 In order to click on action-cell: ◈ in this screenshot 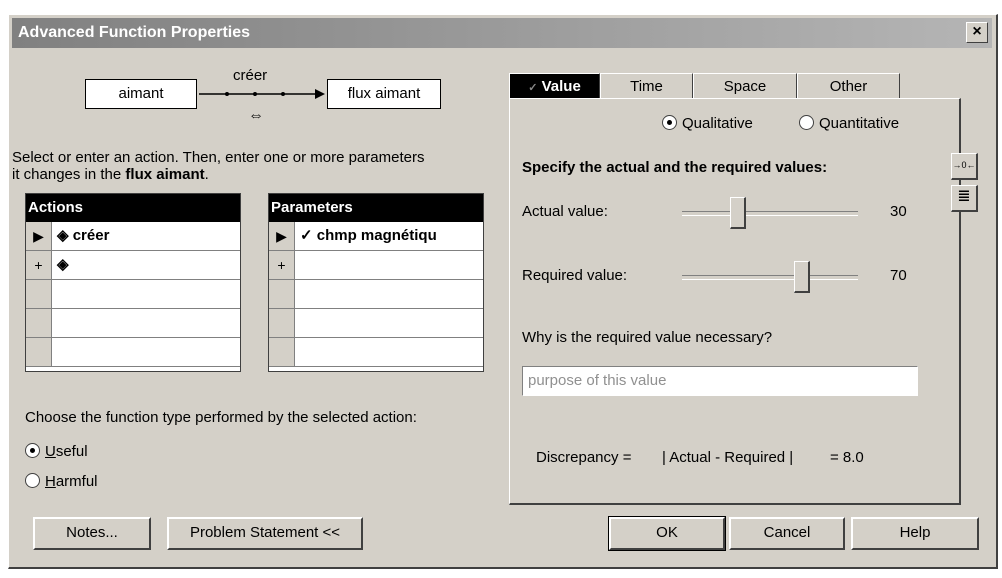, I will do `click(146, 265)`.